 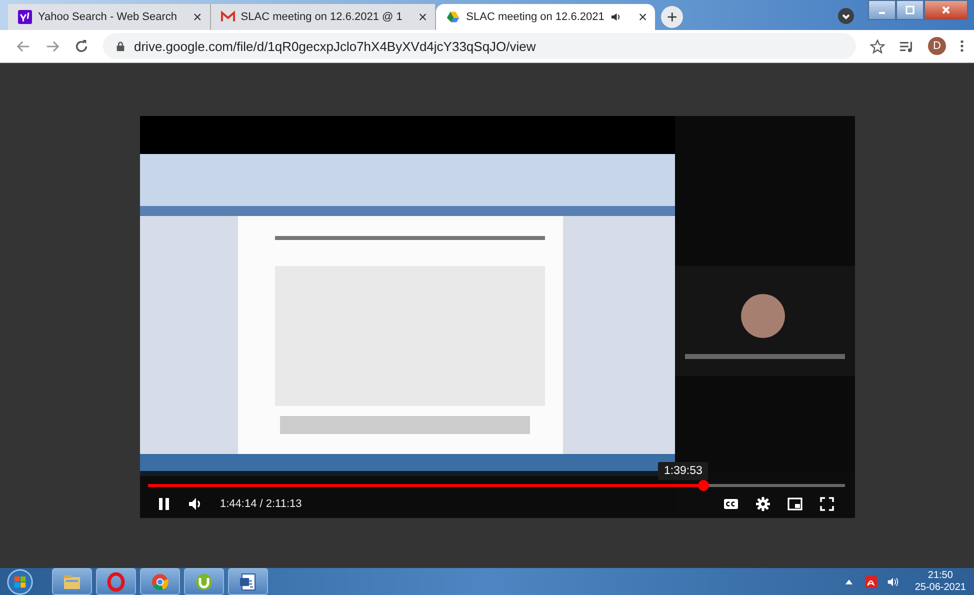 I want to click on forward-icon, so click(x=52, y=46).